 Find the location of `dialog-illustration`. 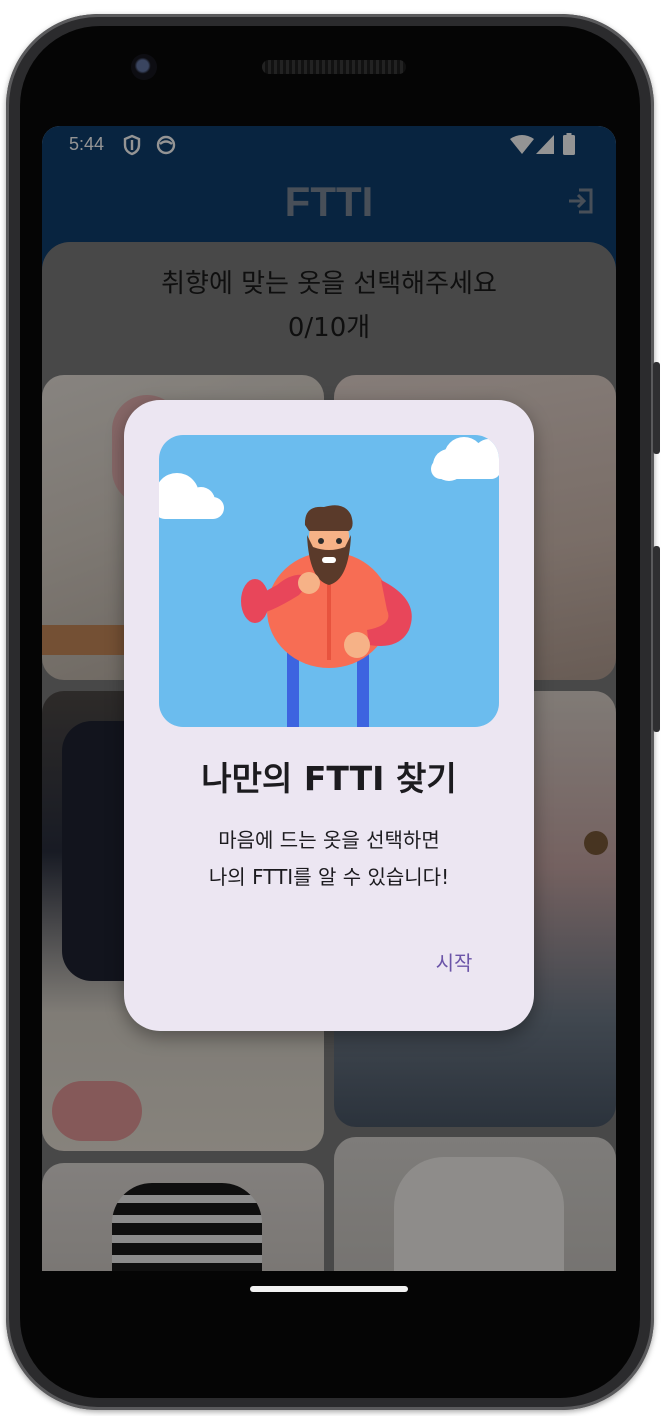

dialog-illustration is located at coordinates (329, 581).